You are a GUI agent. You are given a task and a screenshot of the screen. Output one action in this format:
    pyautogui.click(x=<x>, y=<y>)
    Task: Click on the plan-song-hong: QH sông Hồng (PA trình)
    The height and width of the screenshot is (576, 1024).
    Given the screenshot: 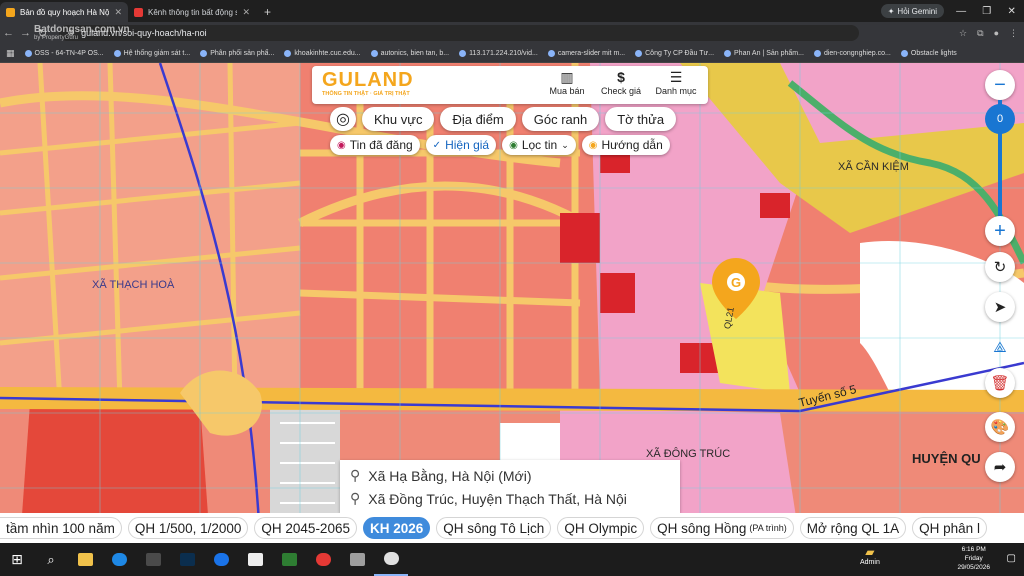 What is the action you would take?
    pyautogui.click(x=722, y=528)
    